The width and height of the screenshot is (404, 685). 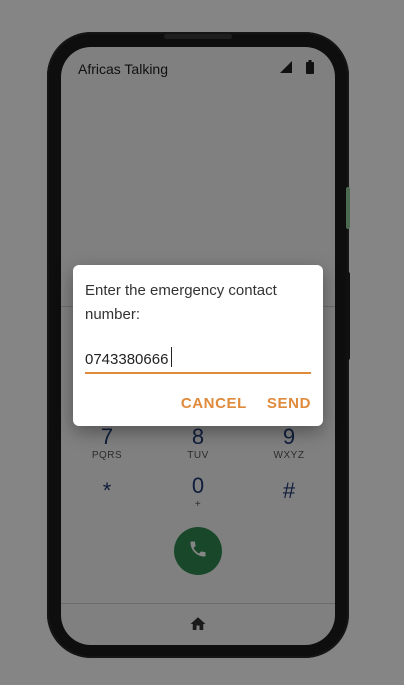 I want to click on cancel-button: CANCEL, so click(x=214, y=403).